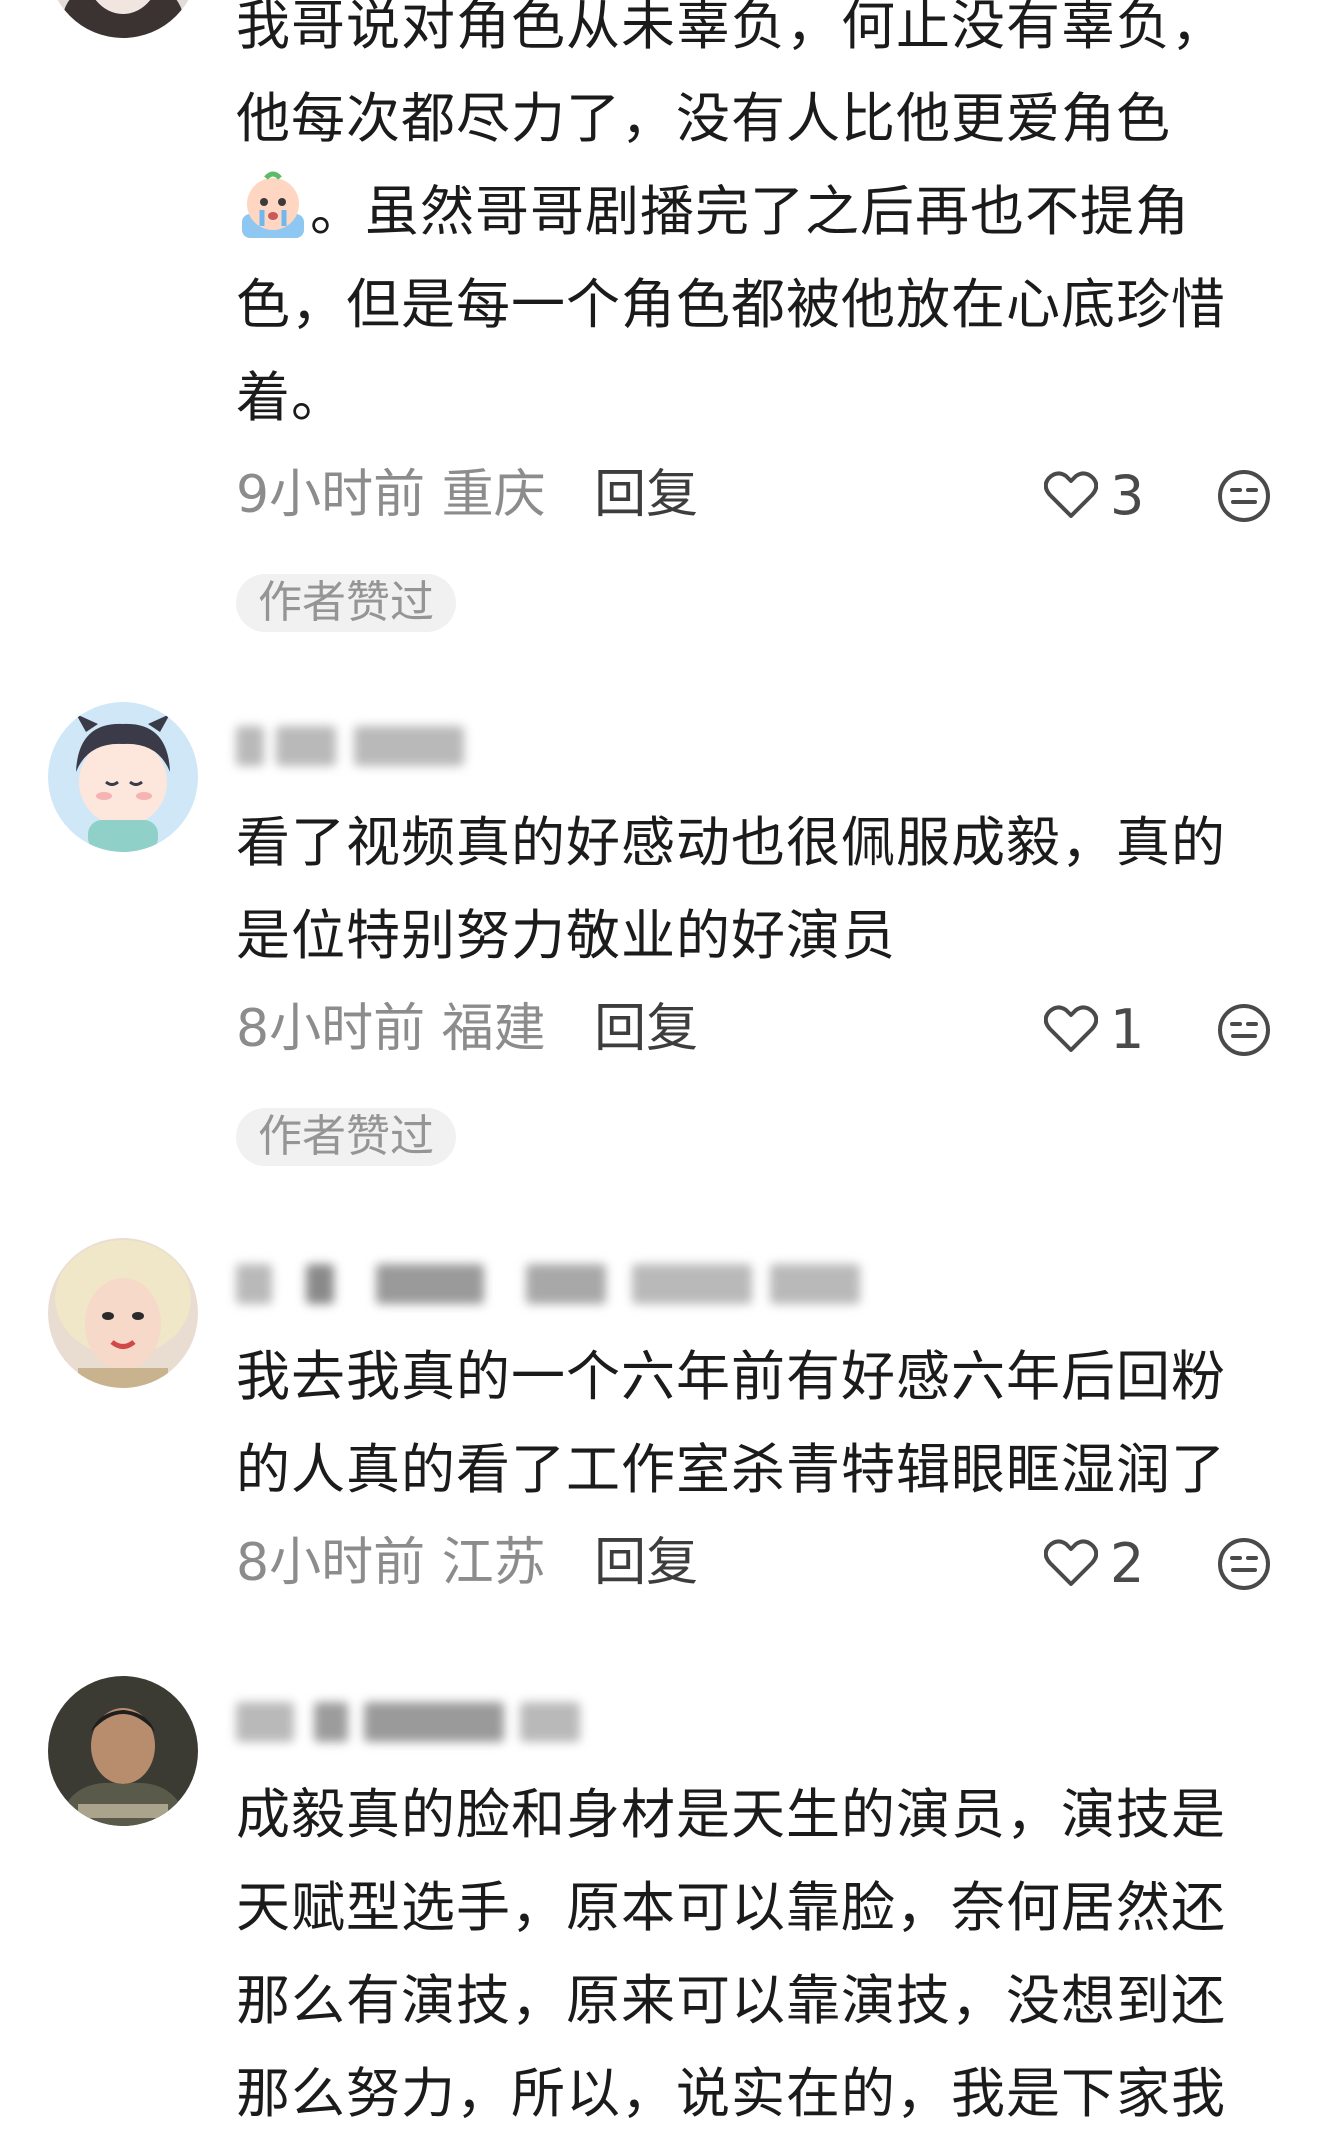 The image size is (1320, 2142). I want to click on comment-location: 江苏, so click(493, 1563).